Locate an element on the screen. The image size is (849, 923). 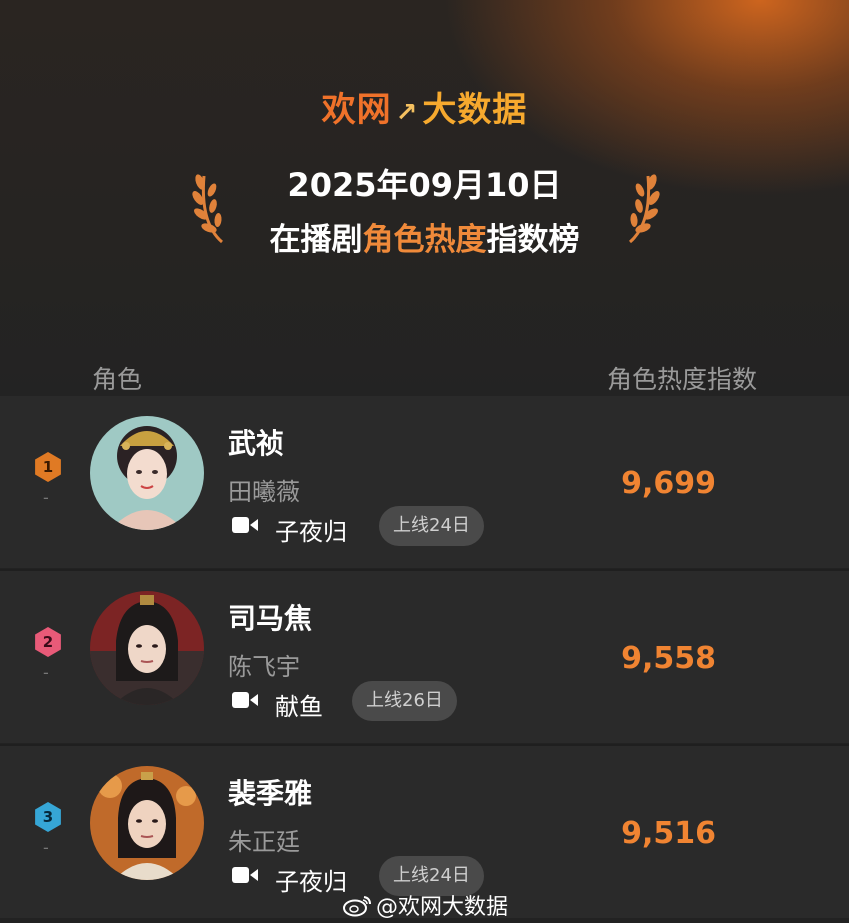
character-name: 武祯 is located at coordinates (256, 443).